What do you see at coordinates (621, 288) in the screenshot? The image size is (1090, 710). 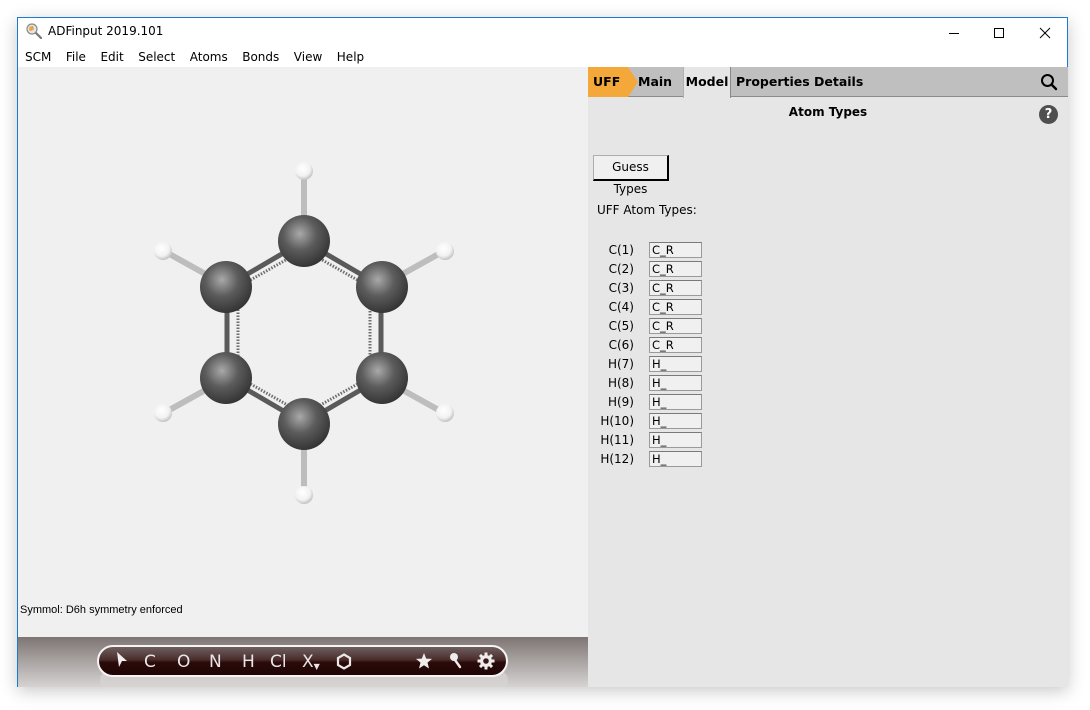 I see `atom-label: C(3)` at bounding box center [621, 288].